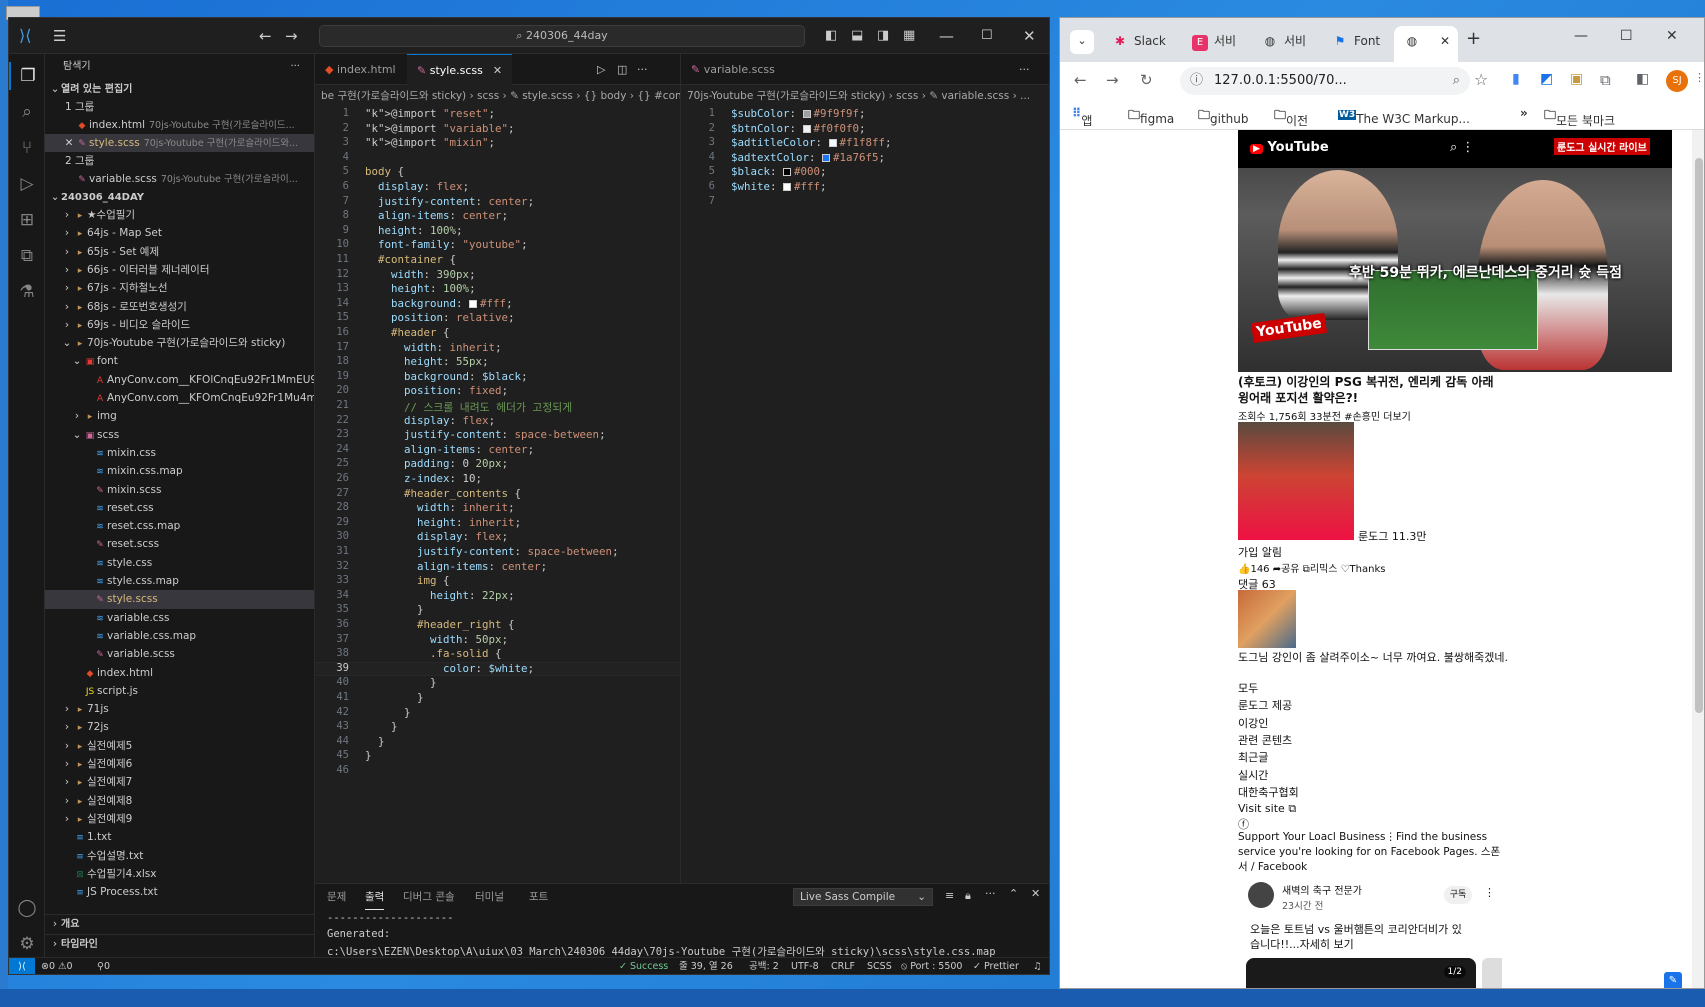 The image size is (1705, 1007). Describe the element at coordinates (179, 270) in the screenshot. I see `tree-folder: › ▸ 66js - 이터러블 제너레이터` at that location.